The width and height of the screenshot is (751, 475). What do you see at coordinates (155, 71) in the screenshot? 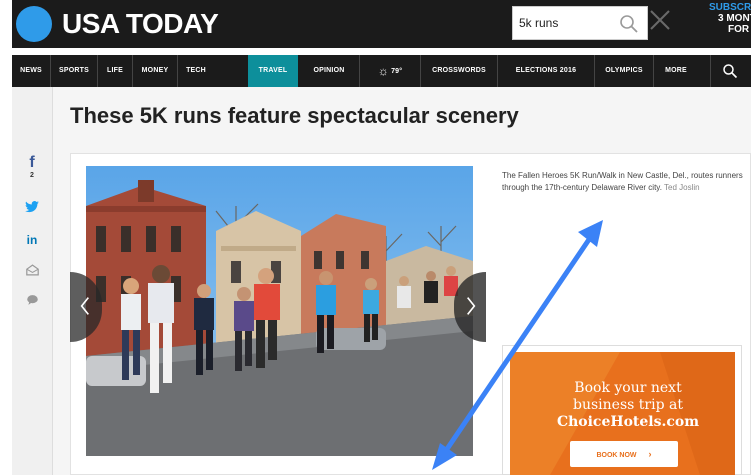
I see `nav-money: MONEY` at bounding box center [155, 71].